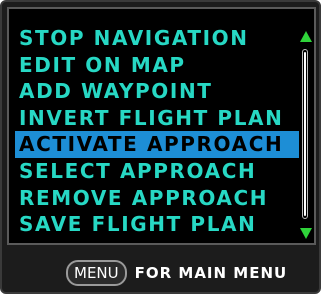 The height and width of the screenshot is (294, 321). Describe the element at coordinates (157, 224) in the screenshot. I see `menu-item-save-flight-plan: Save Flight Plan` at that location.